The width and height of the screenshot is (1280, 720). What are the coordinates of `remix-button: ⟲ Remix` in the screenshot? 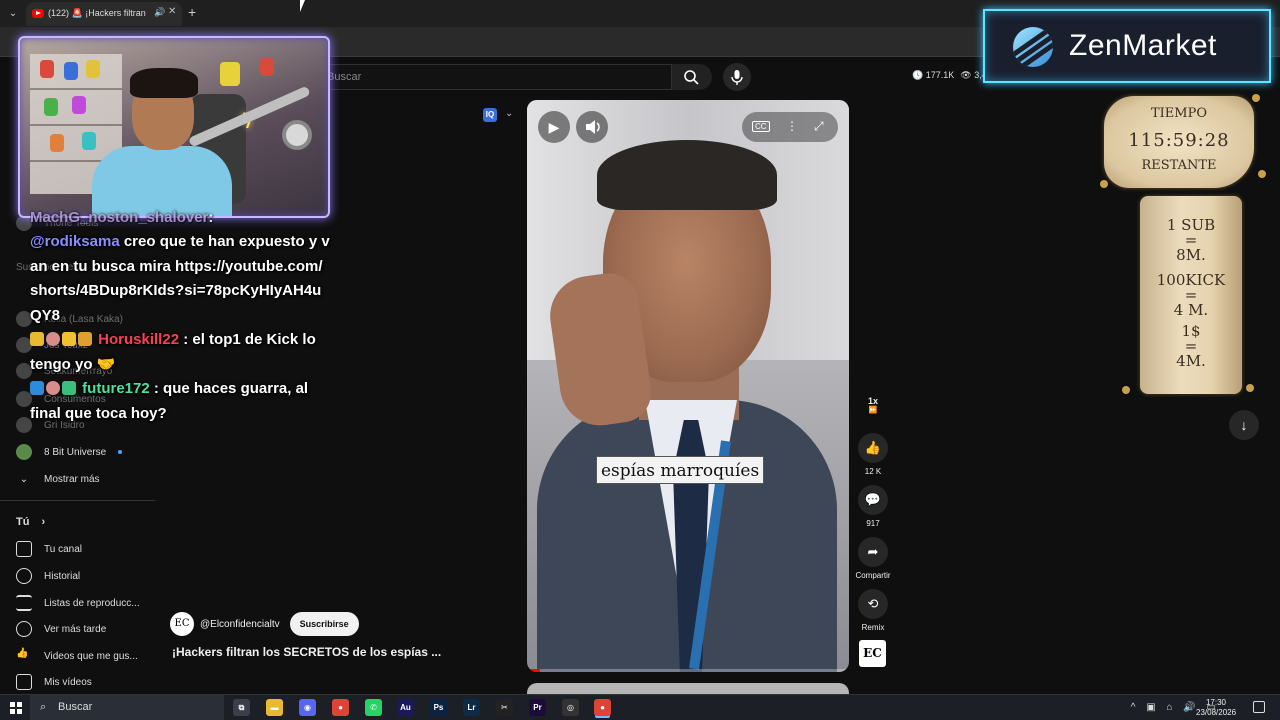 It's located at (873, 610).